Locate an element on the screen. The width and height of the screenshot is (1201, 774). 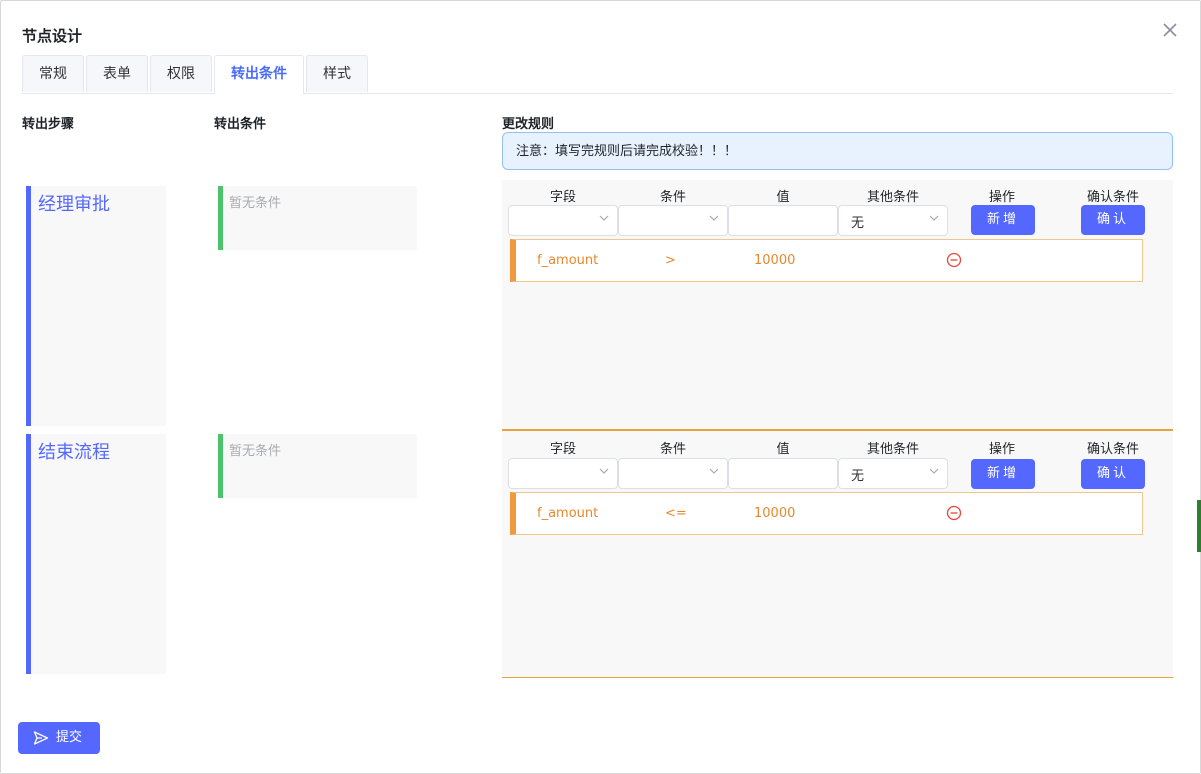
conditions-heading: 转出条件 is located at coordinates (240, 124).